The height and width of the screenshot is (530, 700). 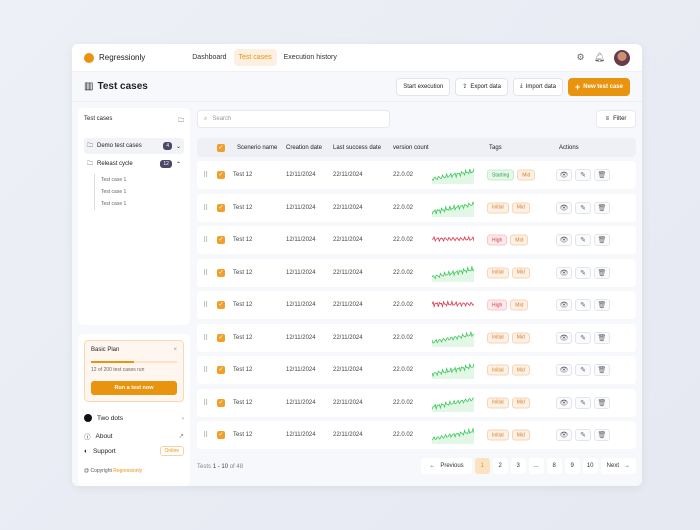 What do you see at coordinates (446, 466) in the screenshot?
I see `previous-page-button: ← Previous` at bounding box center [446, 466].